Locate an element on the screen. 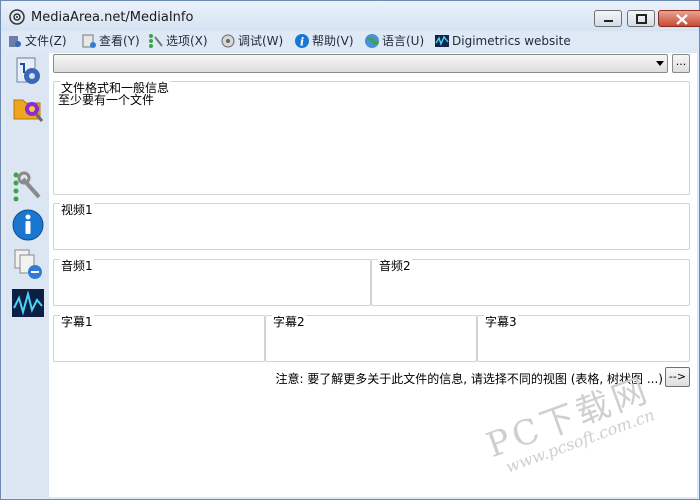 The height and width of the screenshot is (500, 700). subtitle2-group: 字幕2 is located at coordinates (371, 338).